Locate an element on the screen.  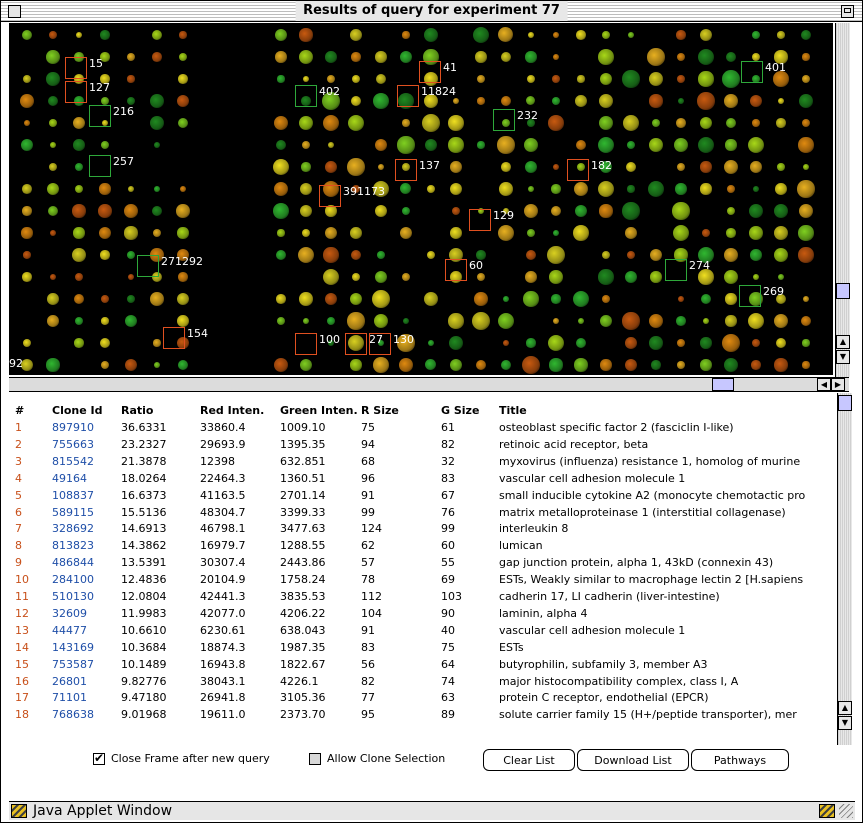
clone-id-link: 768638 is located at coordinates (85, 715).